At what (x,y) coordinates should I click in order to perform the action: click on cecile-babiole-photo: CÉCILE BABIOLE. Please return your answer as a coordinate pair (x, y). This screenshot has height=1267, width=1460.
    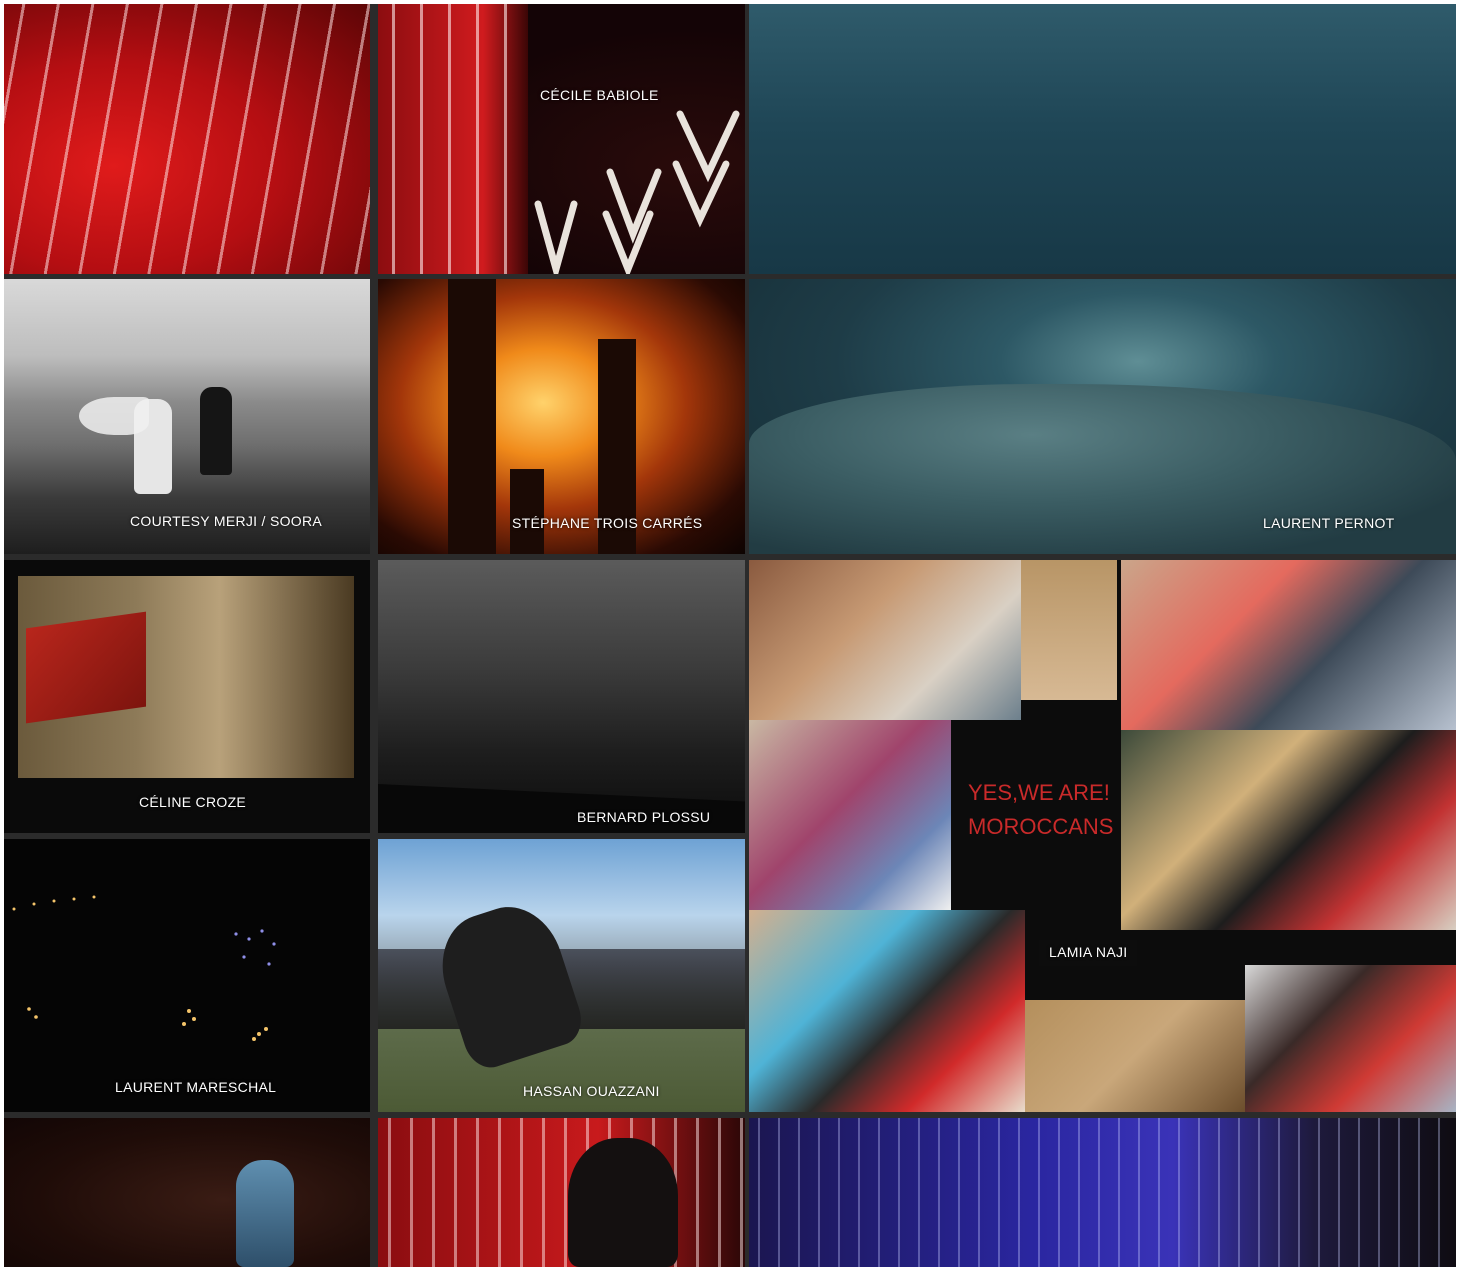
    Looking at the image, I should click on (561, 139).